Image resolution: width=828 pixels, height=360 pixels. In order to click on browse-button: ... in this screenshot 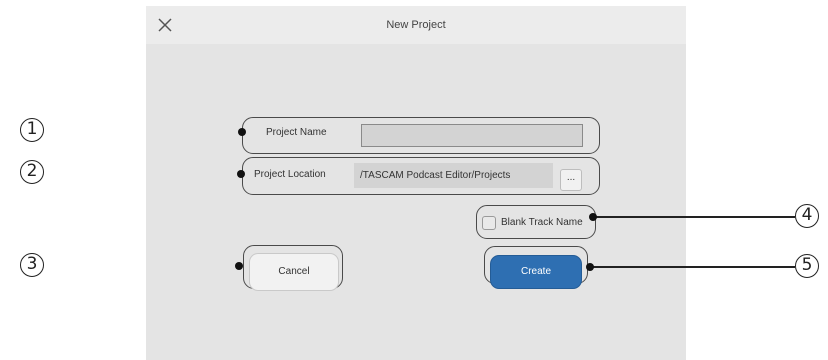, I will do `click(571, 180)`.